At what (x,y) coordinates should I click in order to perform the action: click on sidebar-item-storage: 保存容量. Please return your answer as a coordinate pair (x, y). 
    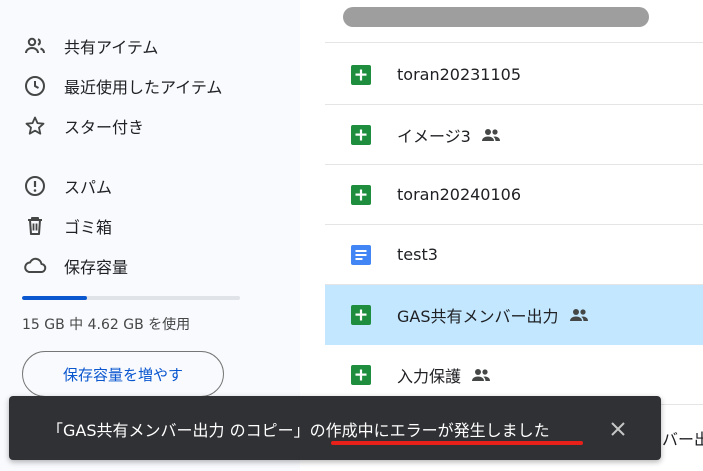
    Looking at the image, I should click on (75, 266).